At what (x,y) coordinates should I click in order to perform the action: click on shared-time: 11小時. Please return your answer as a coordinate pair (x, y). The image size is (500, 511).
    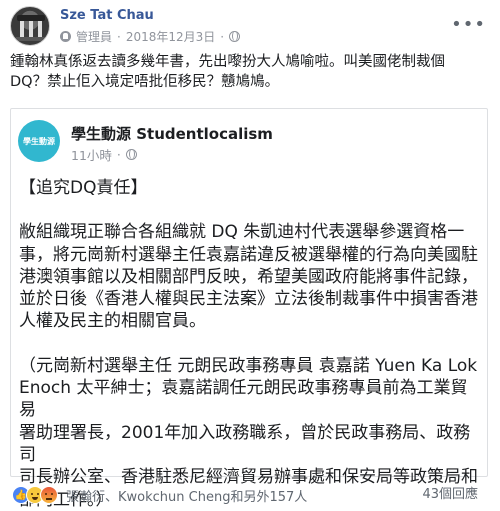
    Looking at the image, I should click on (91, 154).